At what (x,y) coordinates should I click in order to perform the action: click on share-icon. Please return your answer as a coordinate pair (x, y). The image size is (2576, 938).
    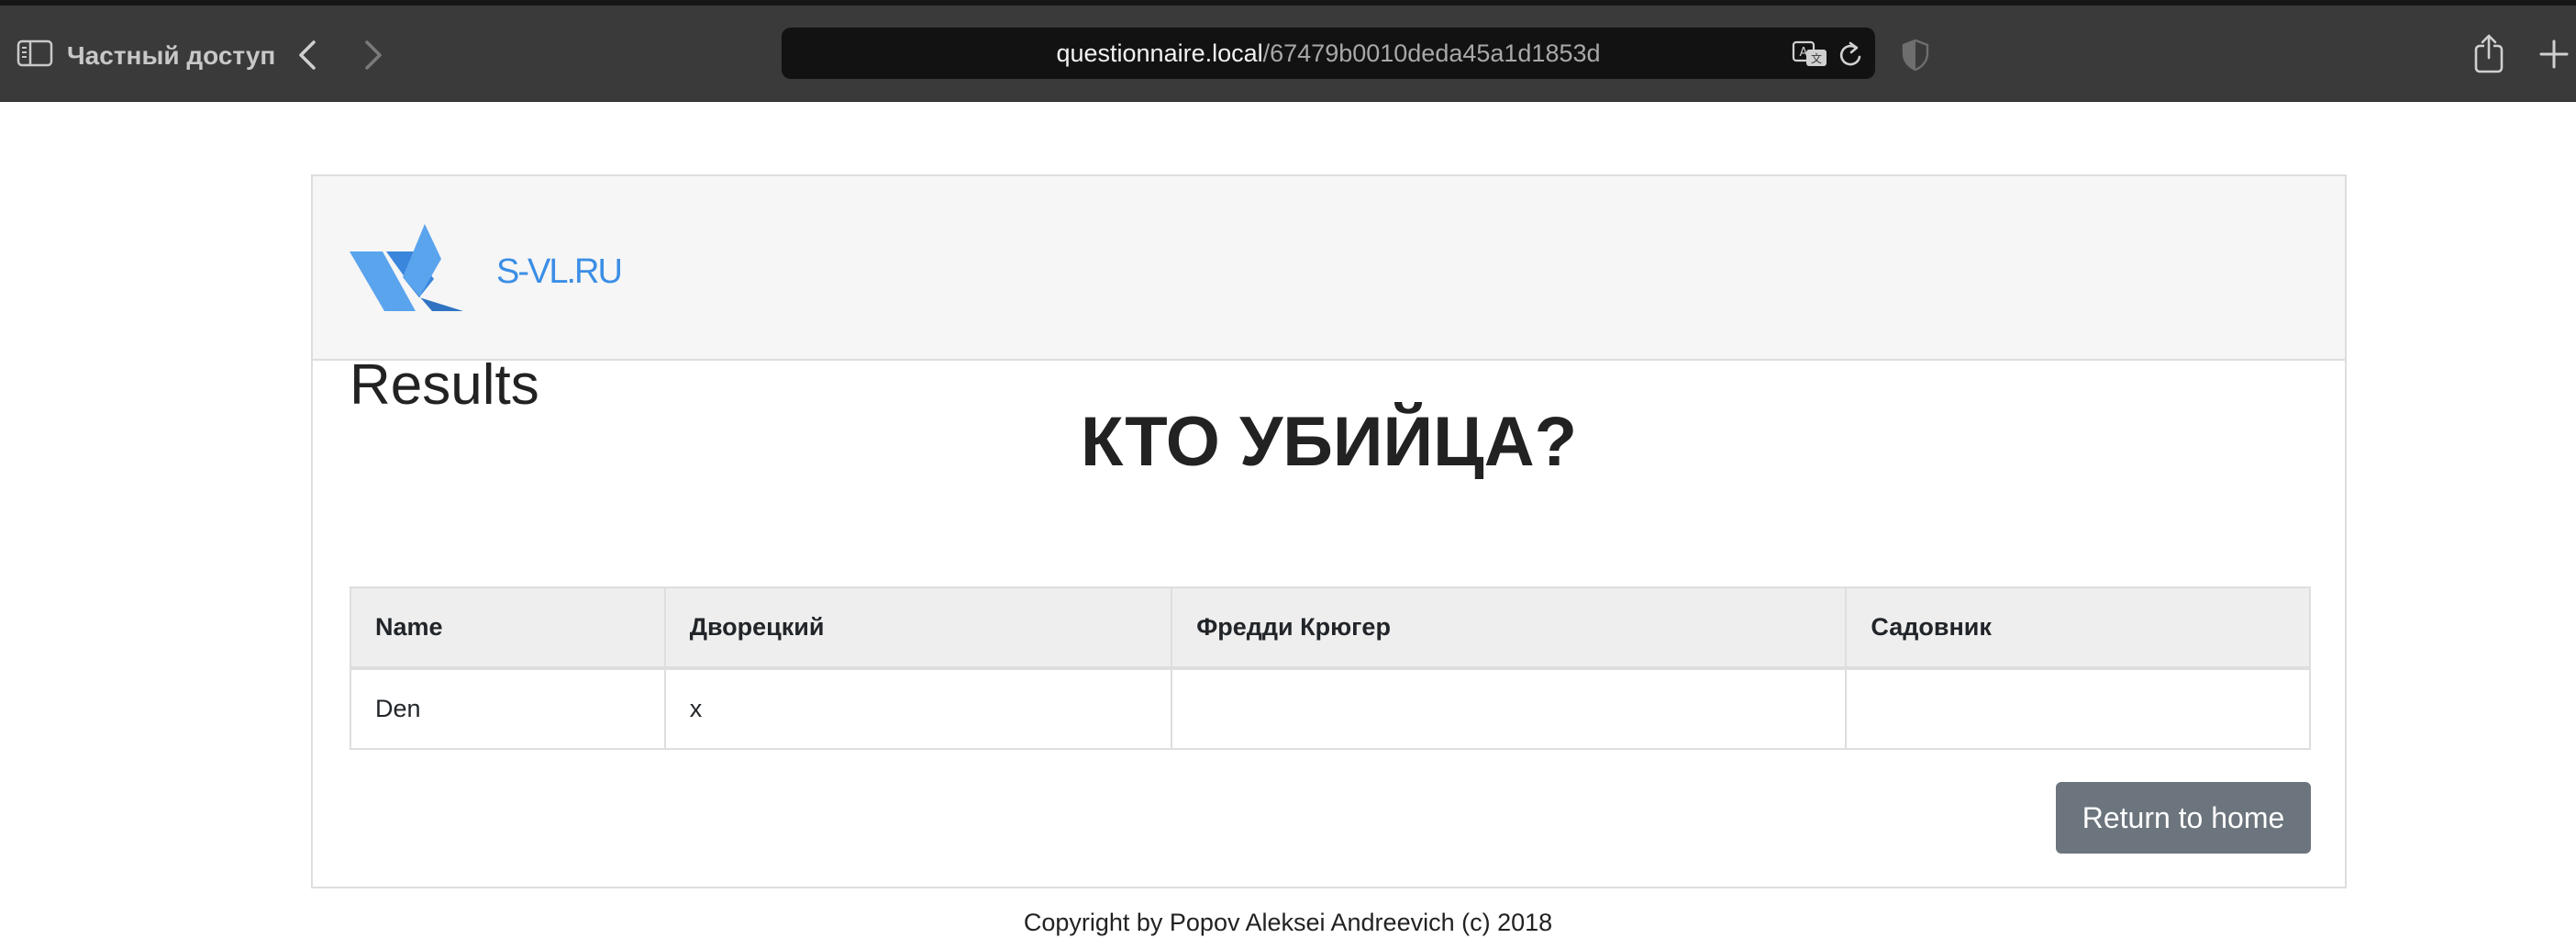
    Looking at the image, I should click on (2488, 53).